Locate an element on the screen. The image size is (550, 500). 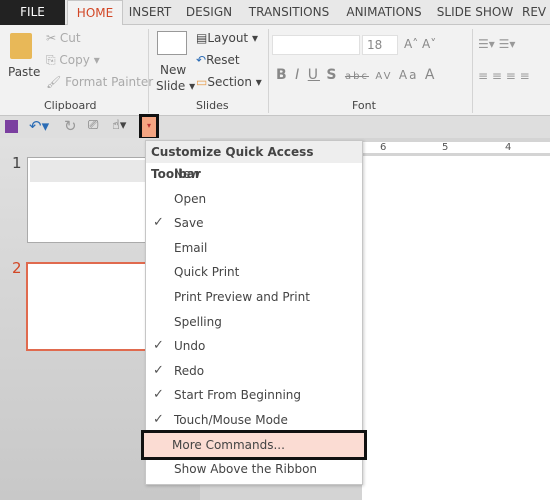
ruler-tick: 4 is located at coordinates (508, 147).